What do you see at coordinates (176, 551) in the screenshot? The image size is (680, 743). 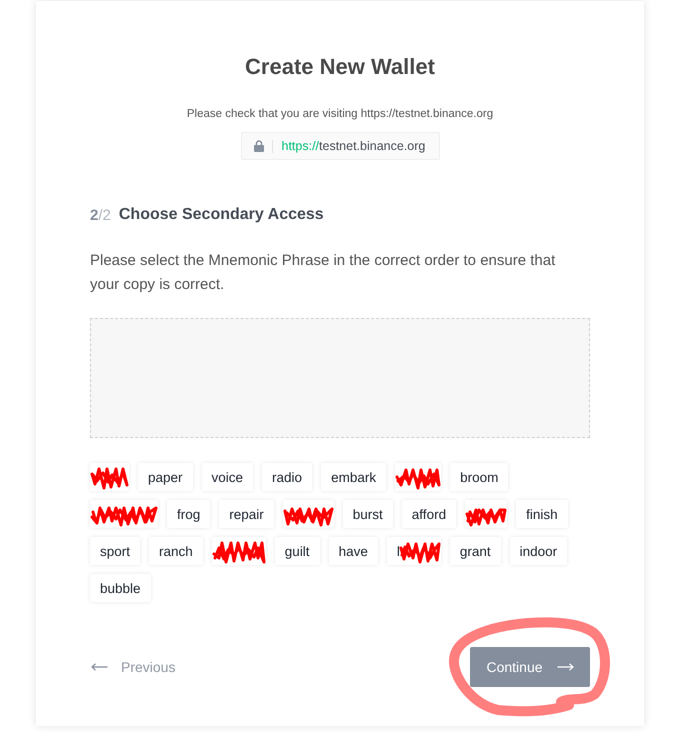 I see `word-chip: ranch` at bounding box center [176, 551].